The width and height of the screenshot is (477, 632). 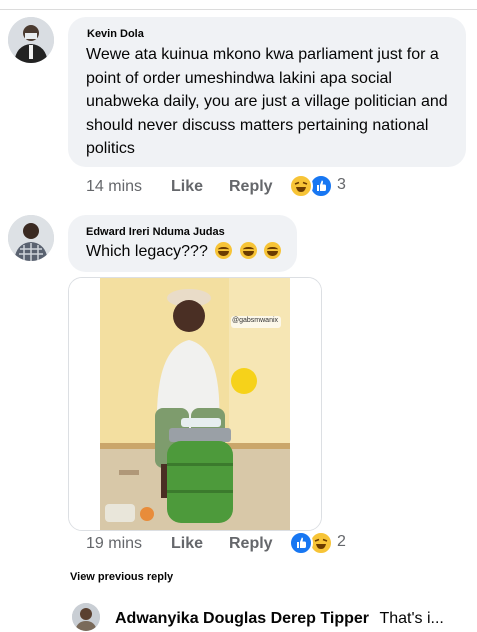 I want to click on comment-timestamp: 19 mins, so click(x=114, y=544).